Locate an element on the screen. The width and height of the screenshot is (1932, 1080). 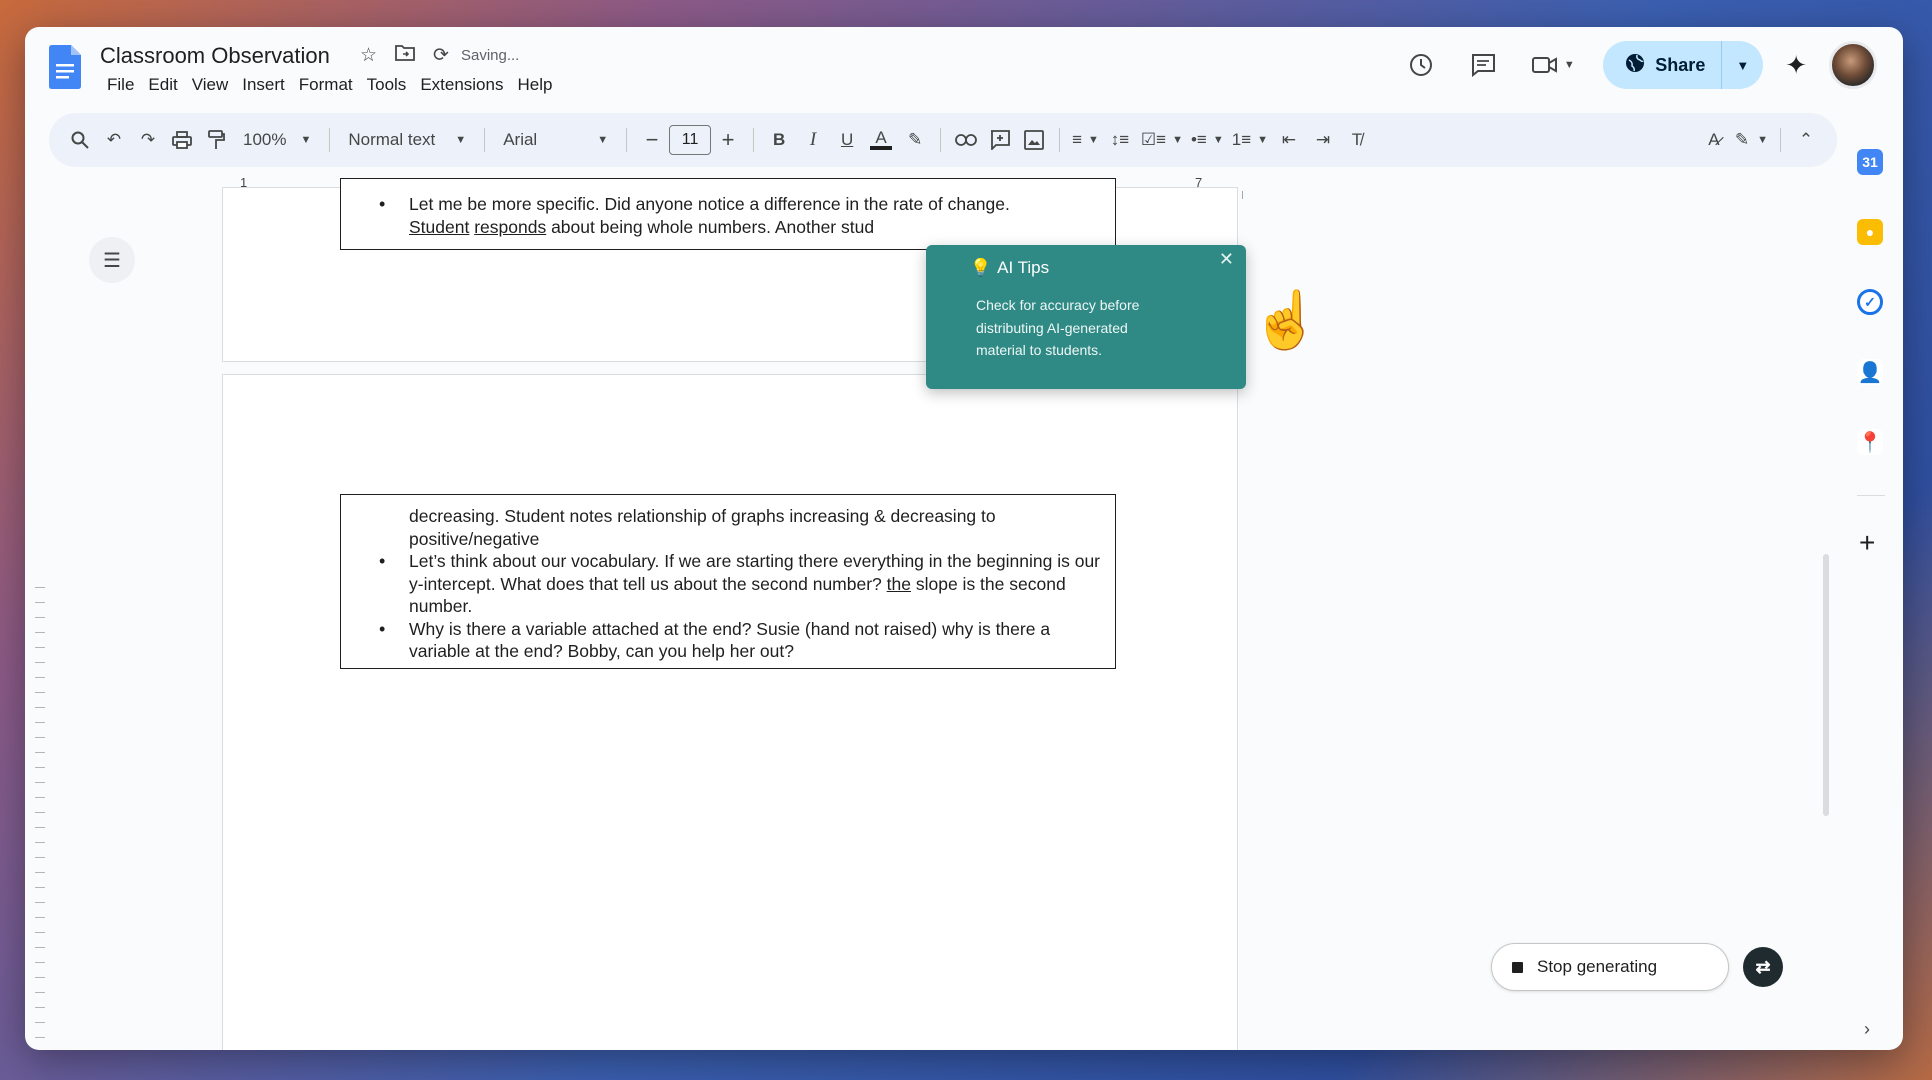
chevron-right-icon: › is located at coordinates (1867, 1029).